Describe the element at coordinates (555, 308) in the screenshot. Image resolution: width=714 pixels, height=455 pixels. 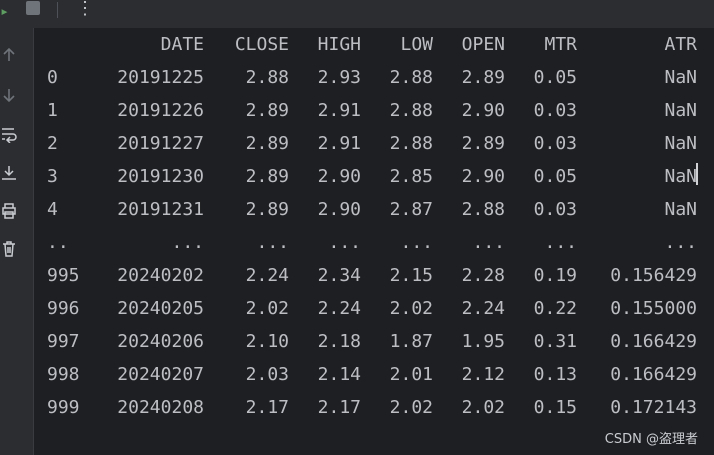
I see `mtr-cell: 0.22` at that location.